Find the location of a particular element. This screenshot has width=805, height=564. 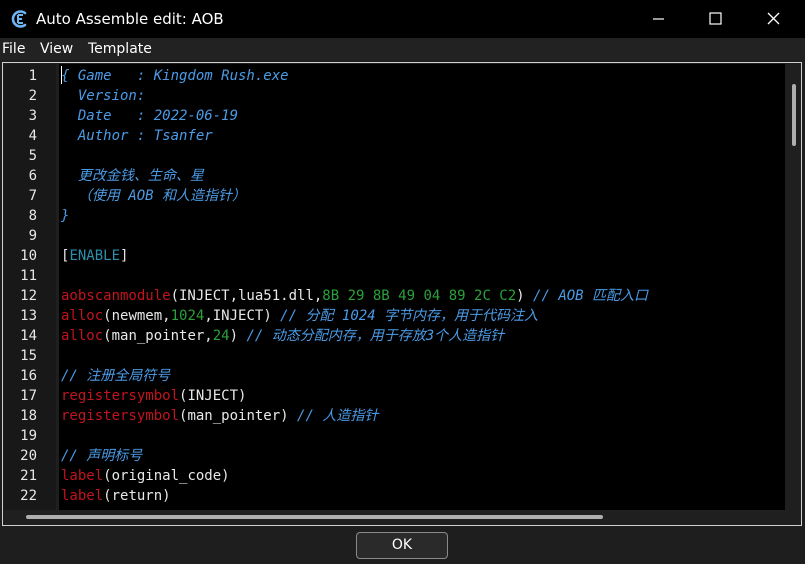

close-icon is located at coordinates (773, 18).